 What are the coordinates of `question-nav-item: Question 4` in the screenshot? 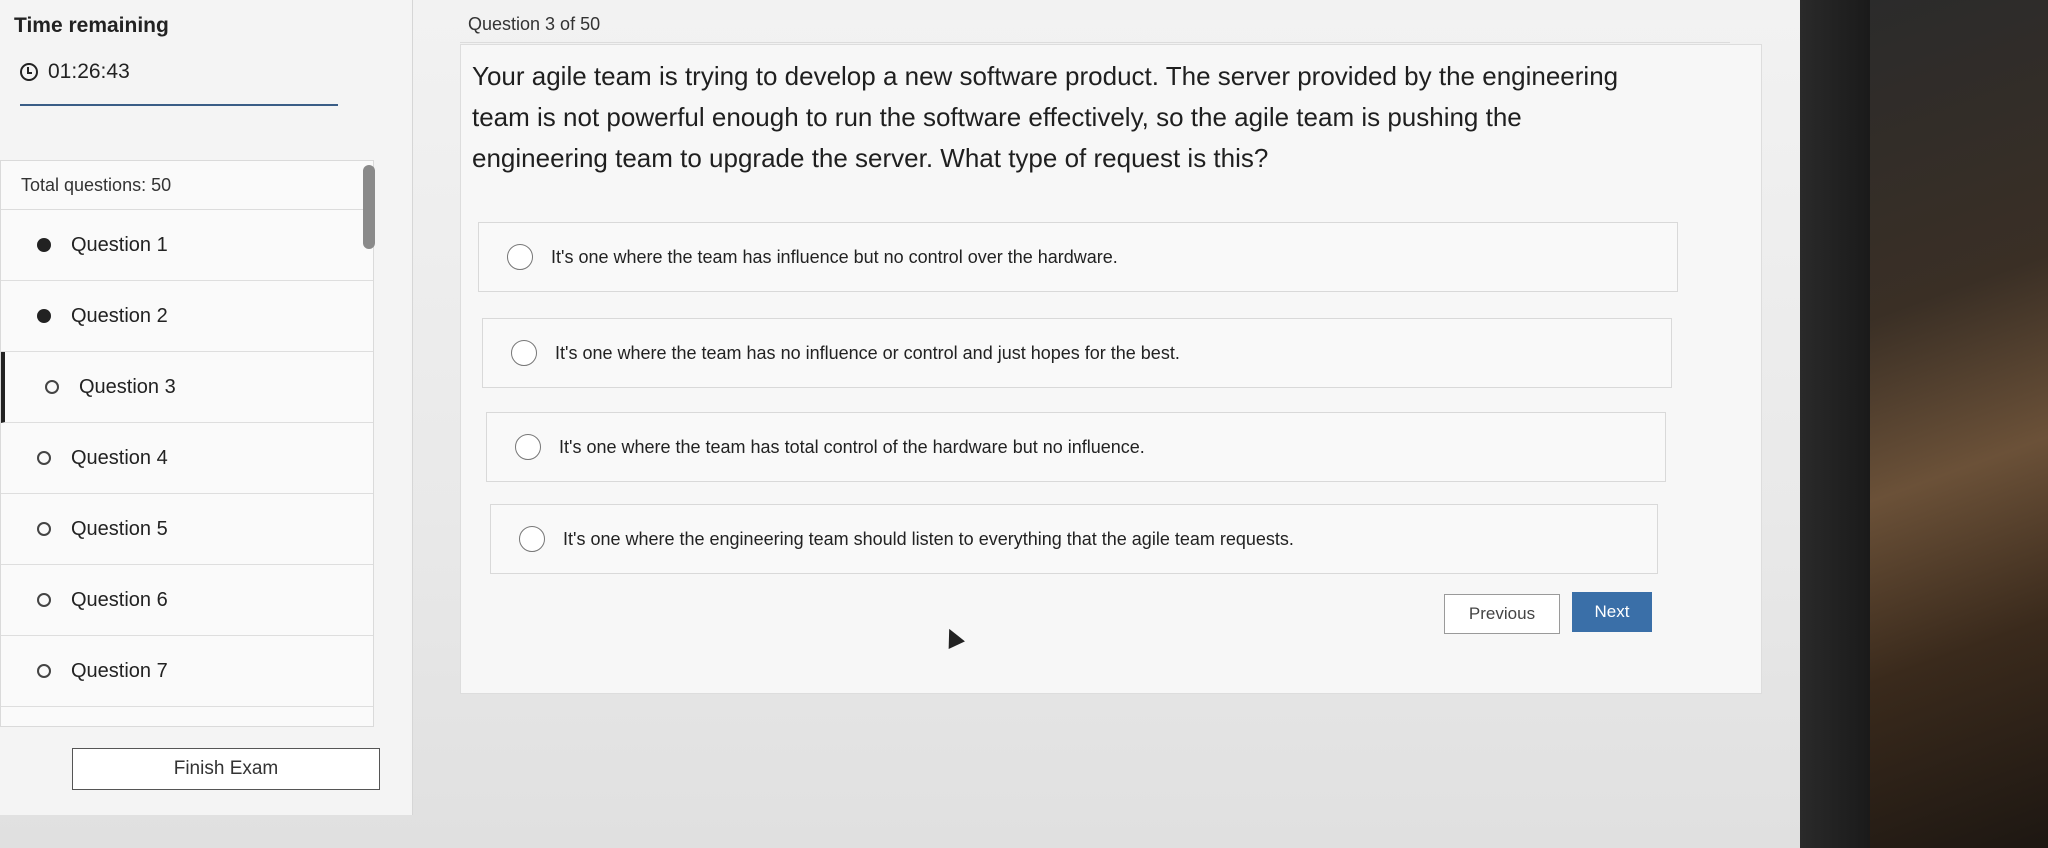 It's located at (187, 458).